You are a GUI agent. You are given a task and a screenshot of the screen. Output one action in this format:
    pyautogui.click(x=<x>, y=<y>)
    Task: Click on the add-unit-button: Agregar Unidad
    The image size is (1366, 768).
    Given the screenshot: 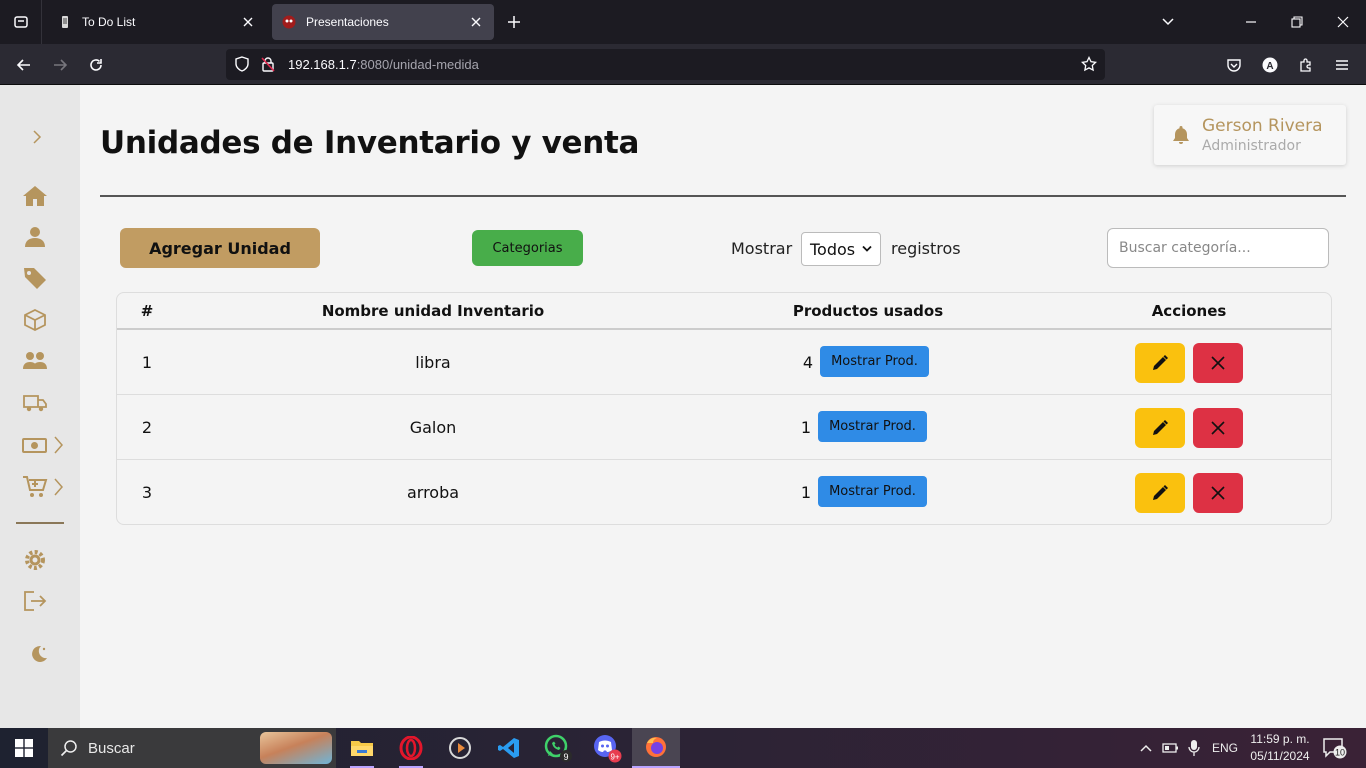 What is the action you would take?
    pyautogui.click(x=220, y=248)
    